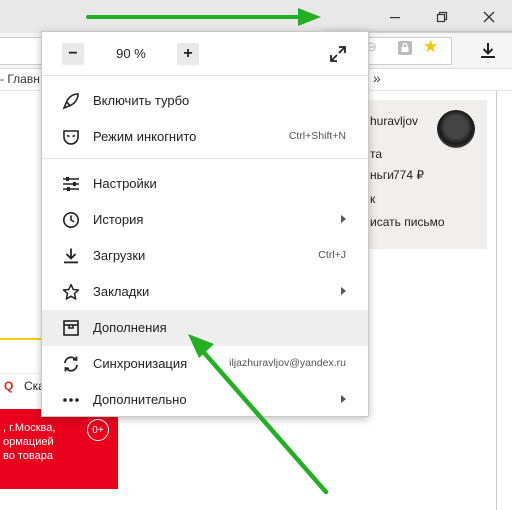 This screenshot has width=512, height=510. What do you see at coordinates (71, 364) in the screenshot?
I see `sync-icon` at bounding box center [71, 364].